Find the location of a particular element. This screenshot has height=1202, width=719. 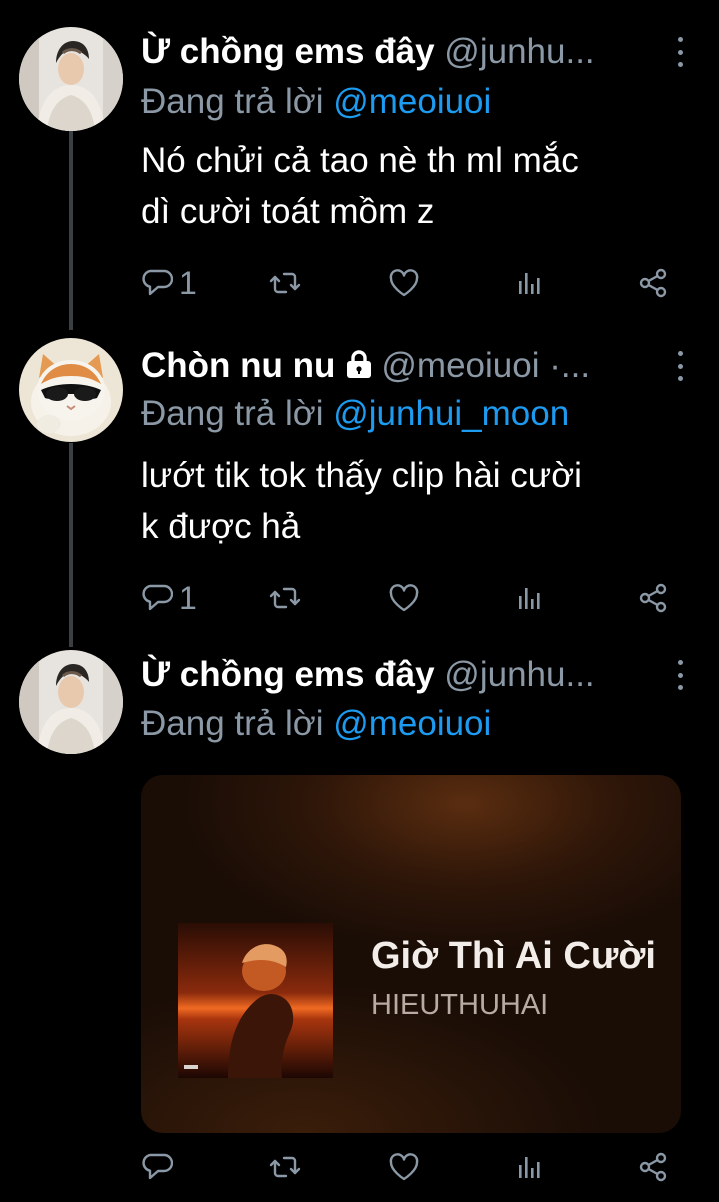

song-title: Giờ Thì Ai Cười is located at coordinates (513, 956).